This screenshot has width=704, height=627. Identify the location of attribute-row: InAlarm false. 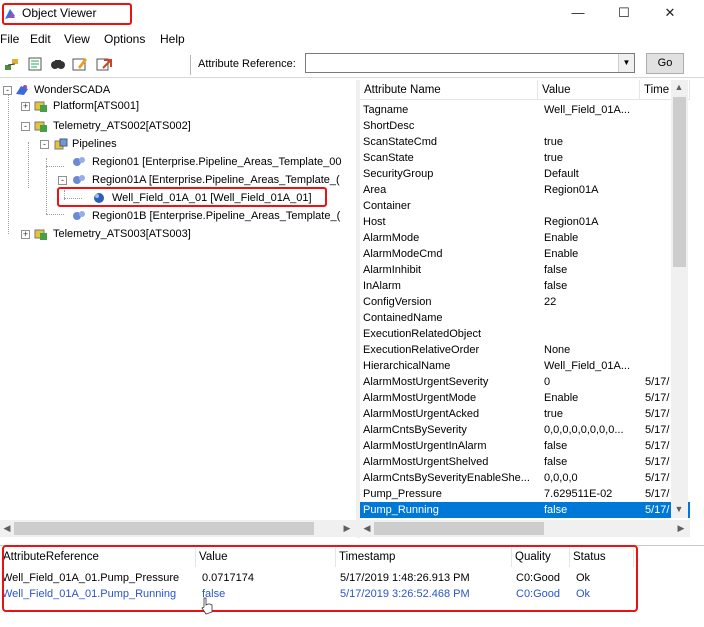
(525, 286).